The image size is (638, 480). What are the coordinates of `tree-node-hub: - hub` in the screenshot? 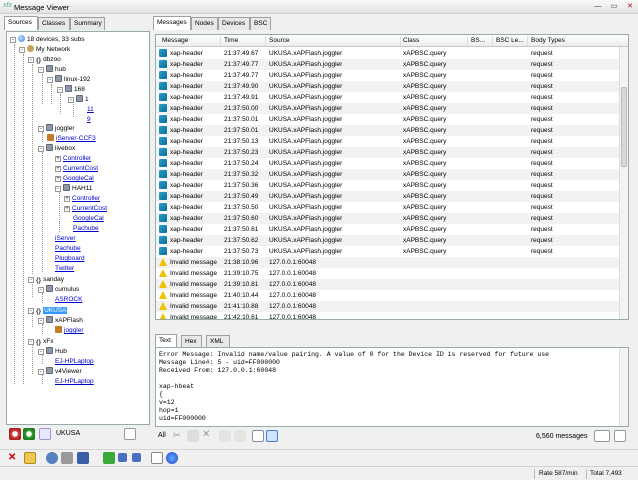 It's located at (52, 69).